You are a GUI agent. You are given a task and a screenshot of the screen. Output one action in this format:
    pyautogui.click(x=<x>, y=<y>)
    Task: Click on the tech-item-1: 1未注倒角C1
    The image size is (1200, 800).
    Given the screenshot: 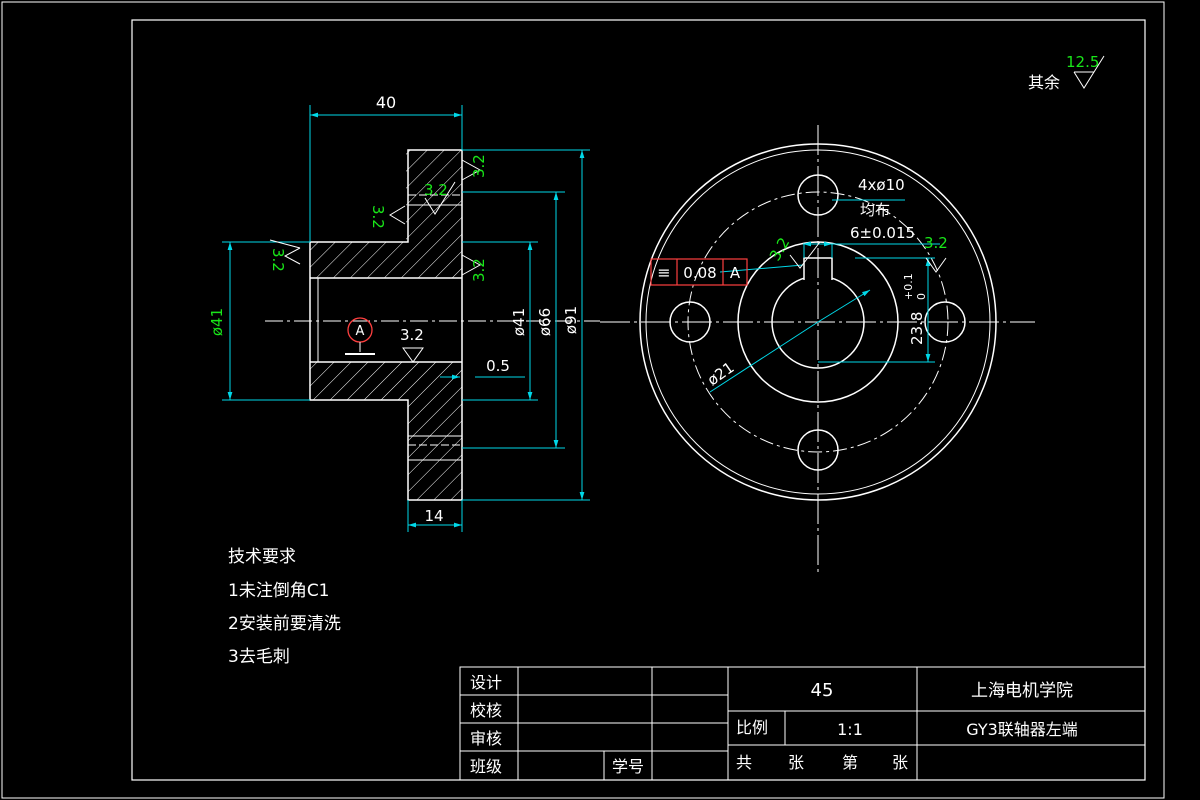 What is the action you would take?
    pyautogui.click(x=279, y=591)
    